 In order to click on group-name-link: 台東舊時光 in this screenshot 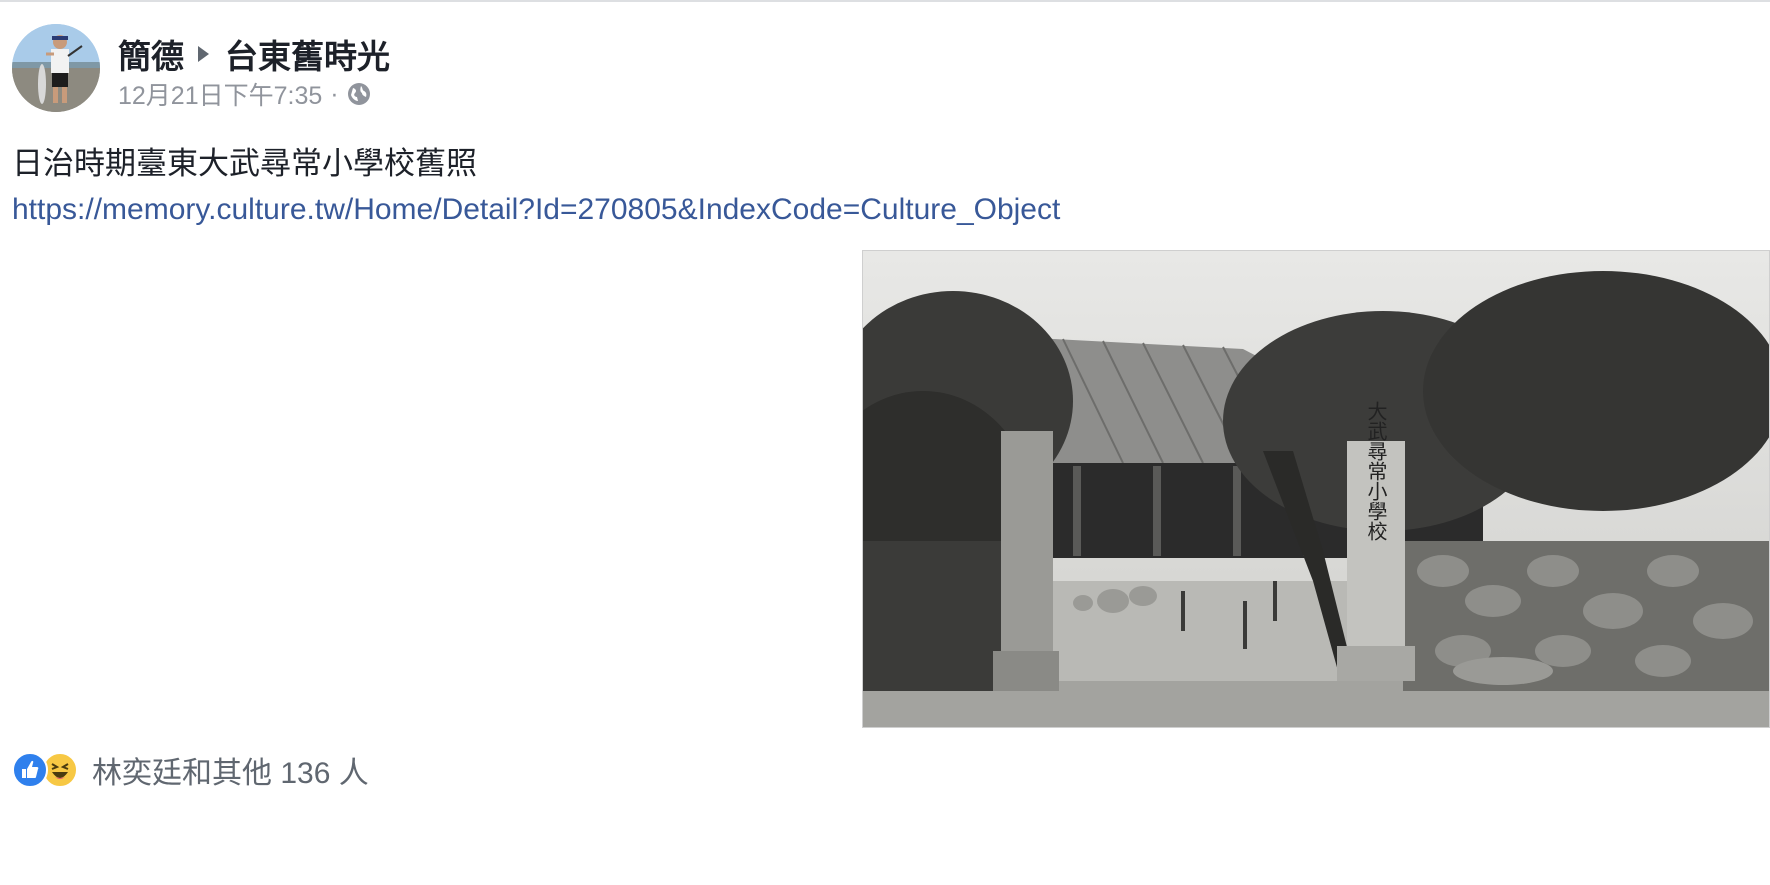, I will do `click(307, 54)`.